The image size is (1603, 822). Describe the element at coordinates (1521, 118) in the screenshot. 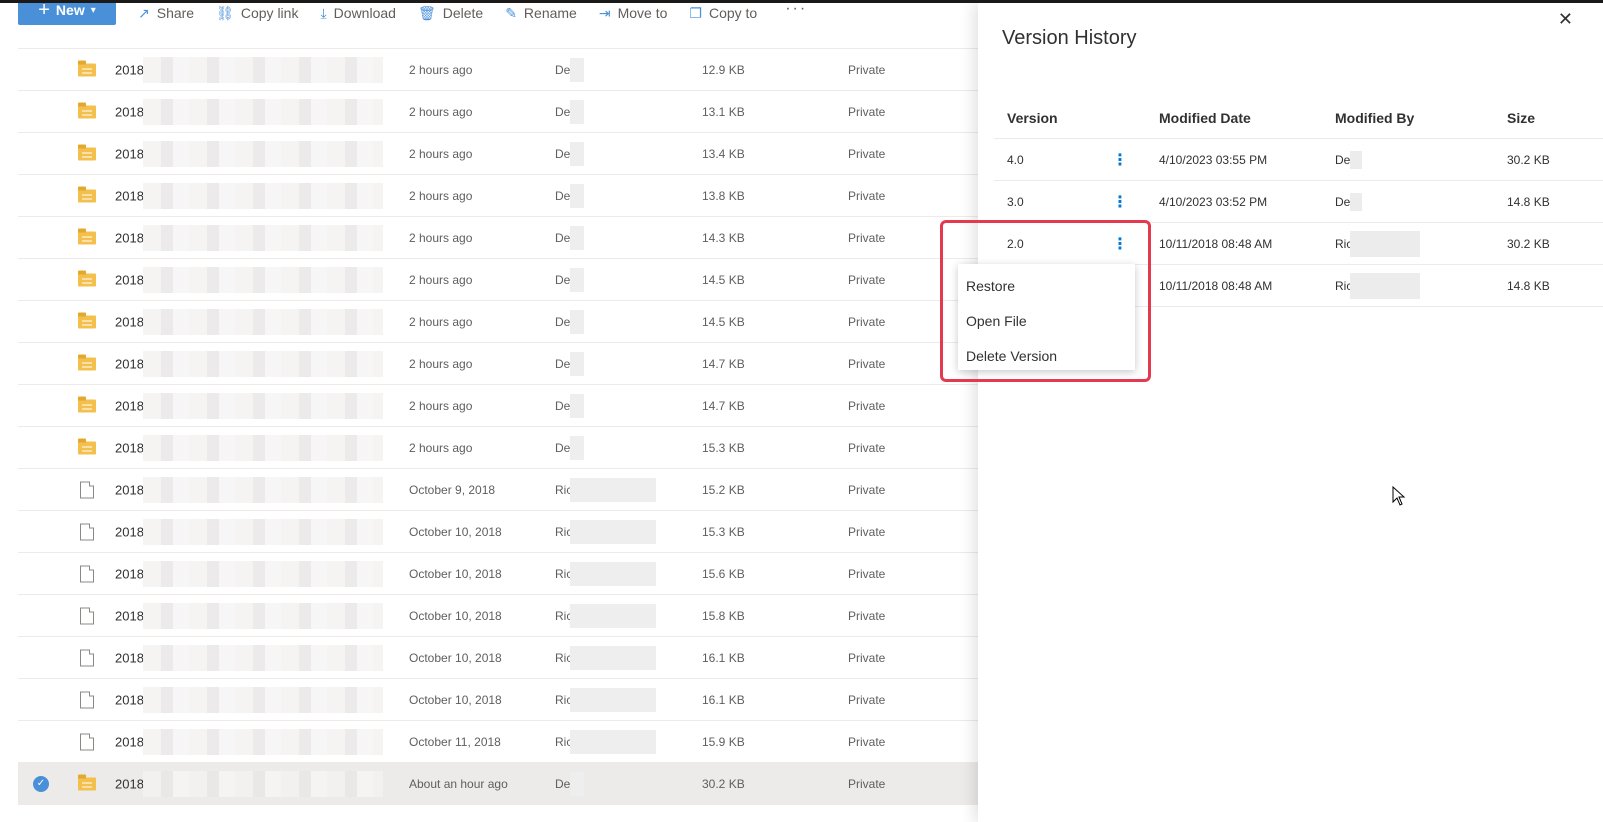

I see `column-size: Size` at that location.